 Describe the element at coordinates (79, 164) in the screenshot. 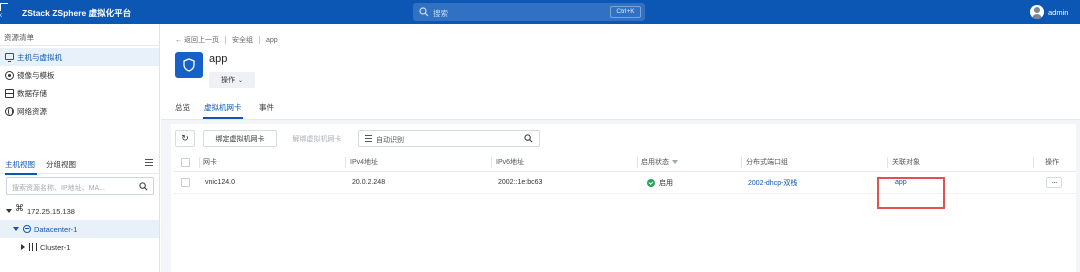

I see `sidebar-view-tabs: 主机视图 分组视图` at that location.